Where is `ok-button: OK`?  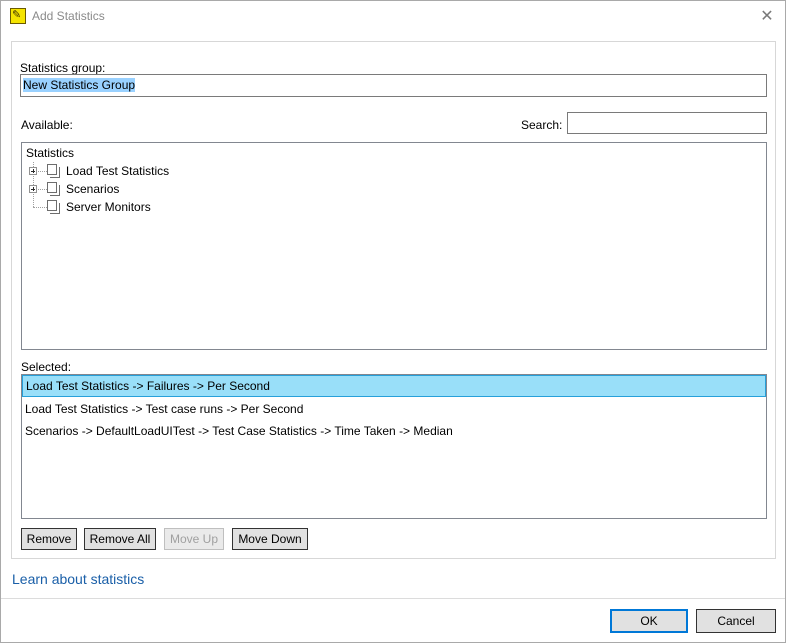 ok-button: OK is located at coordinates (649, 621).